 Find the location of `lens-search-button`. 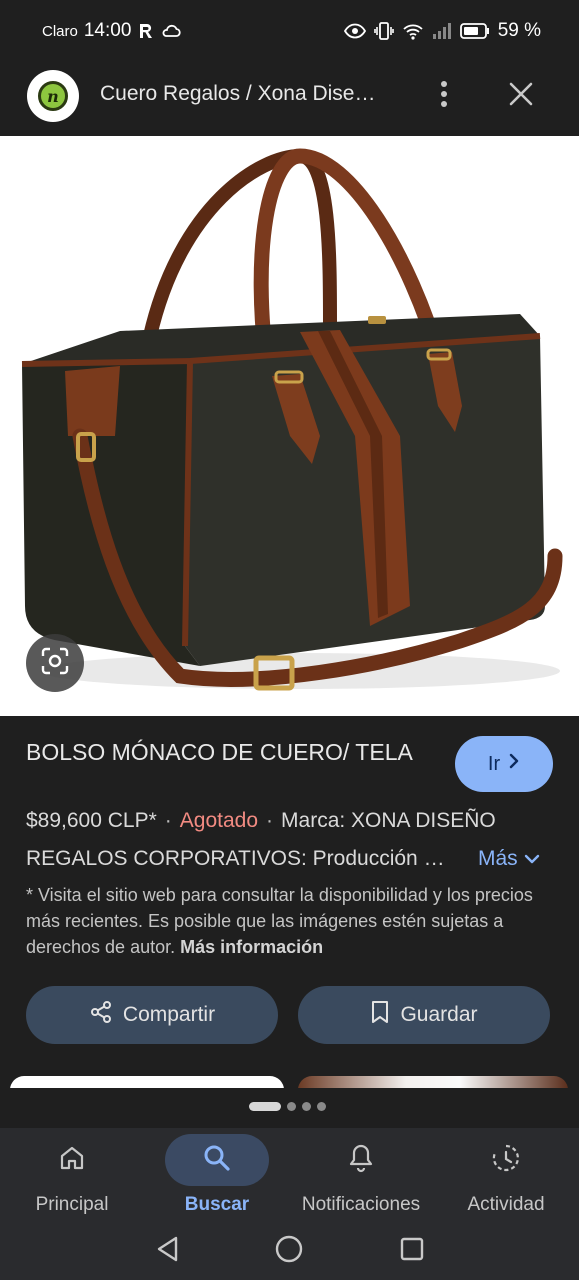

lens-search-button is located at coordinates (55, 663).